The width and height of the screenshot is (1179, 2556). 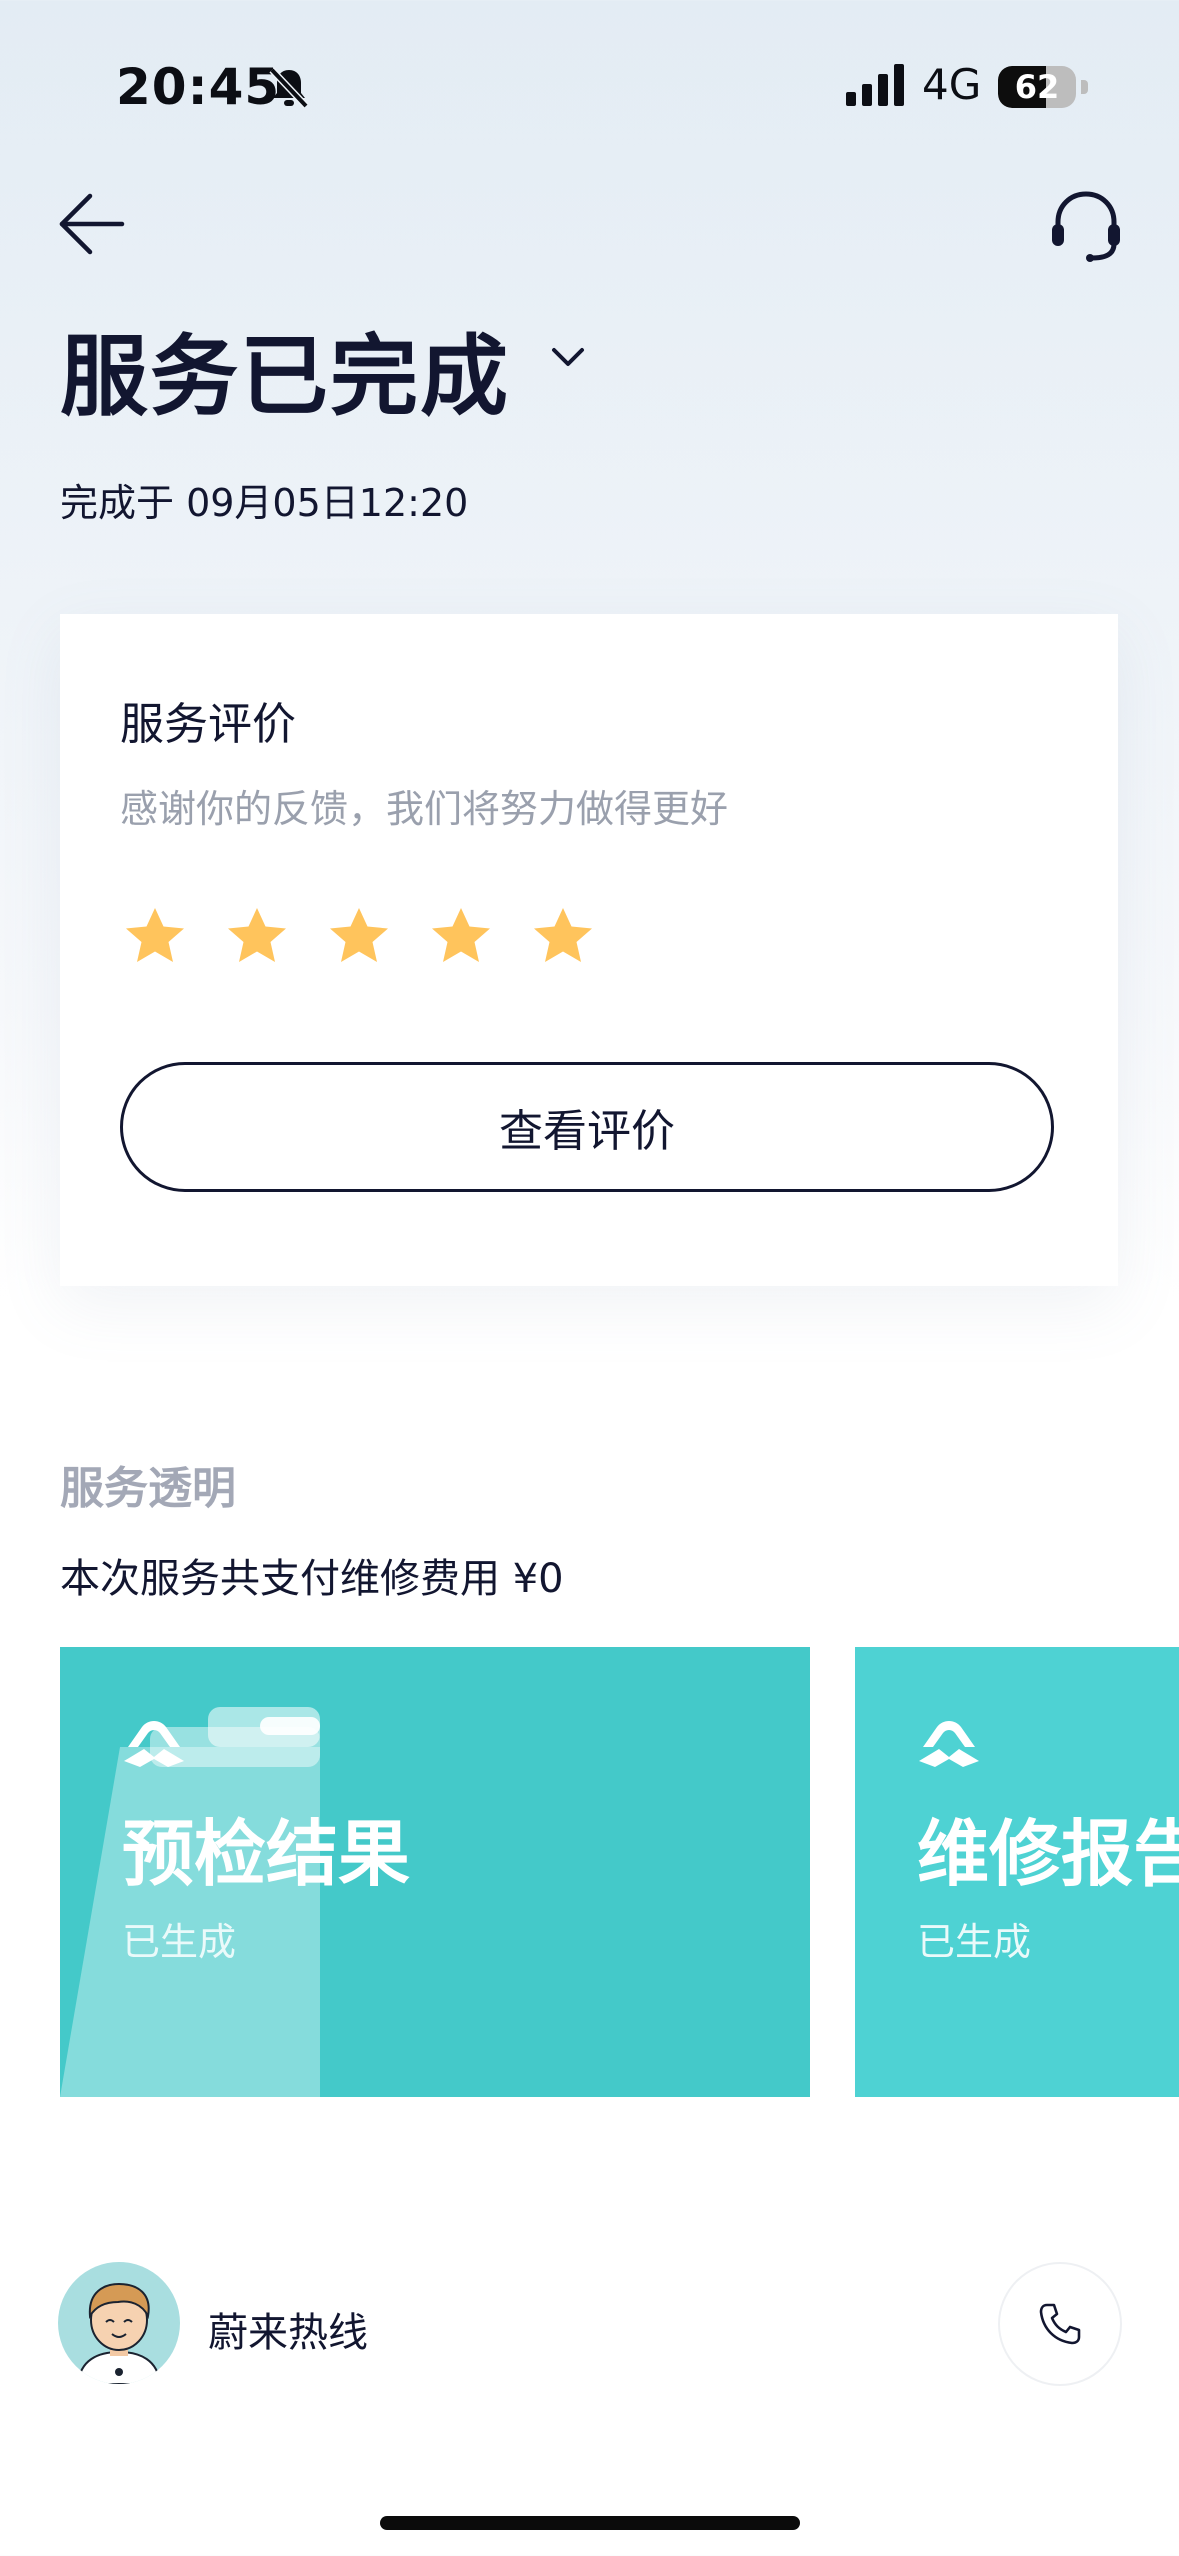 I want to click on bell-muted-icon, so click(x=289, y=88).